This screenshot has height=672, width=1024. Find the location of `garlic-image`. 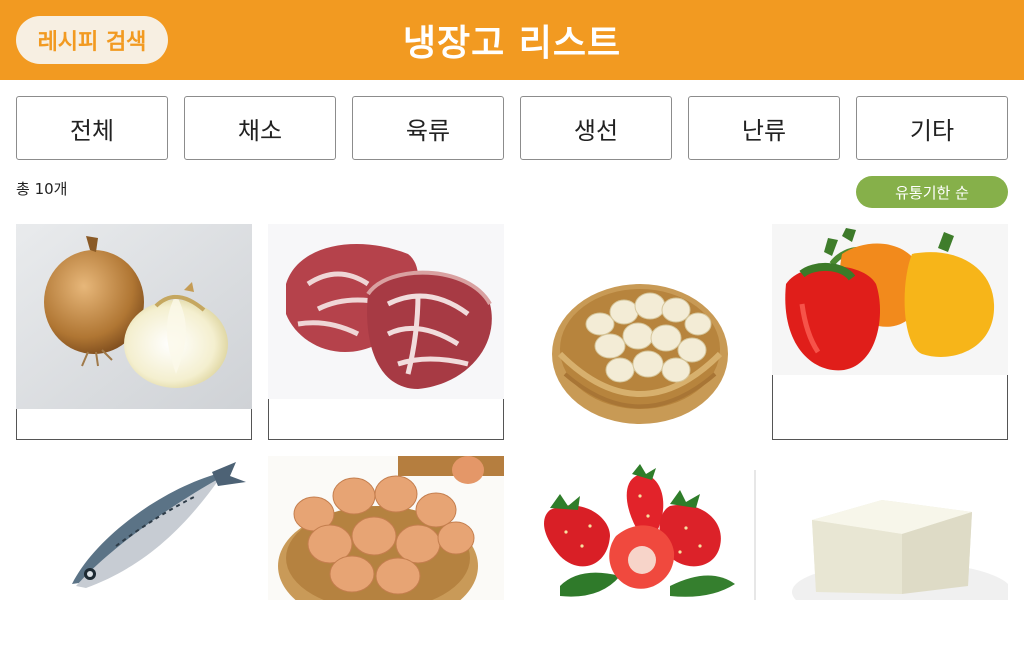

garlic-image is located at coordinates (638, 332).